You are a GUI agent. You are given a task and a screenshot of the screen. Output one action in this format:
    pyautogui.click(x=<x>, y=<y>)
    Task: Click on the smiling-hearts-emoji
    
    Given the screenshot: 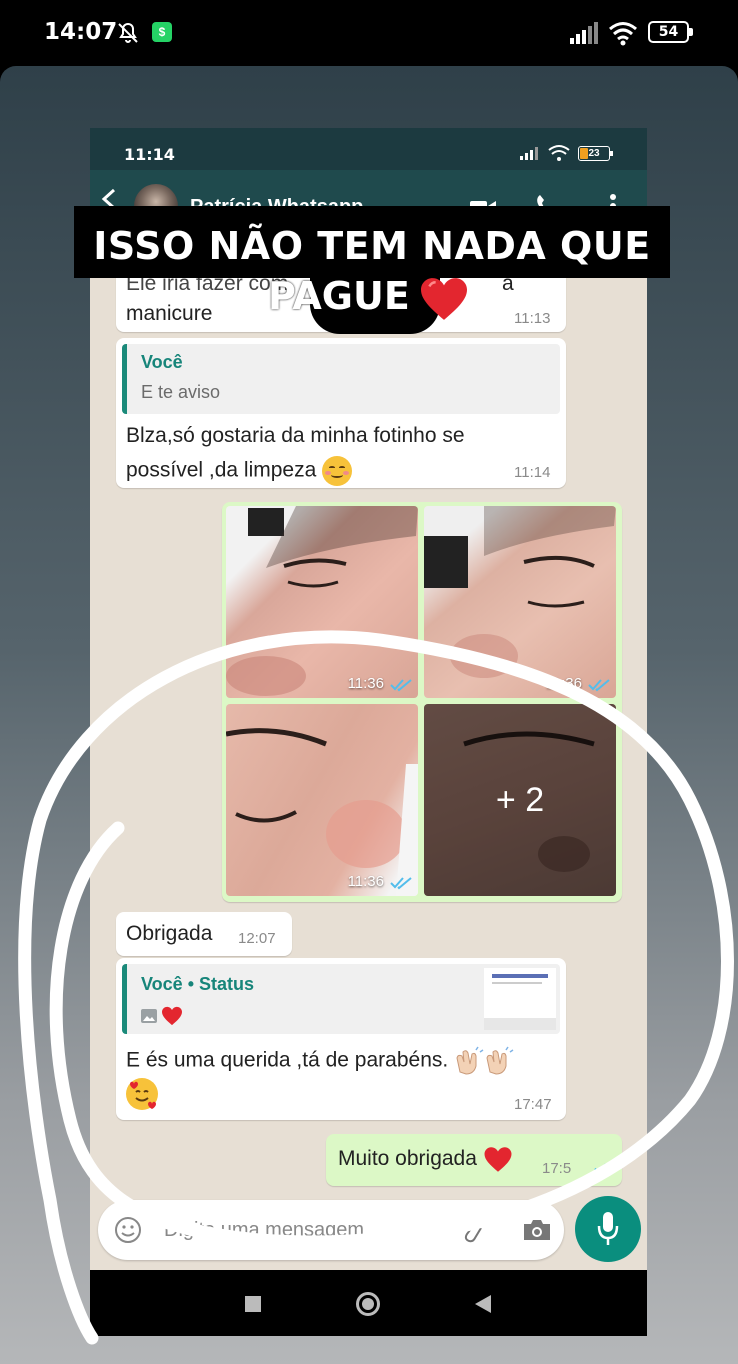 What is the action you would take?
    pyautogui.click(x=142, y=1094)
    